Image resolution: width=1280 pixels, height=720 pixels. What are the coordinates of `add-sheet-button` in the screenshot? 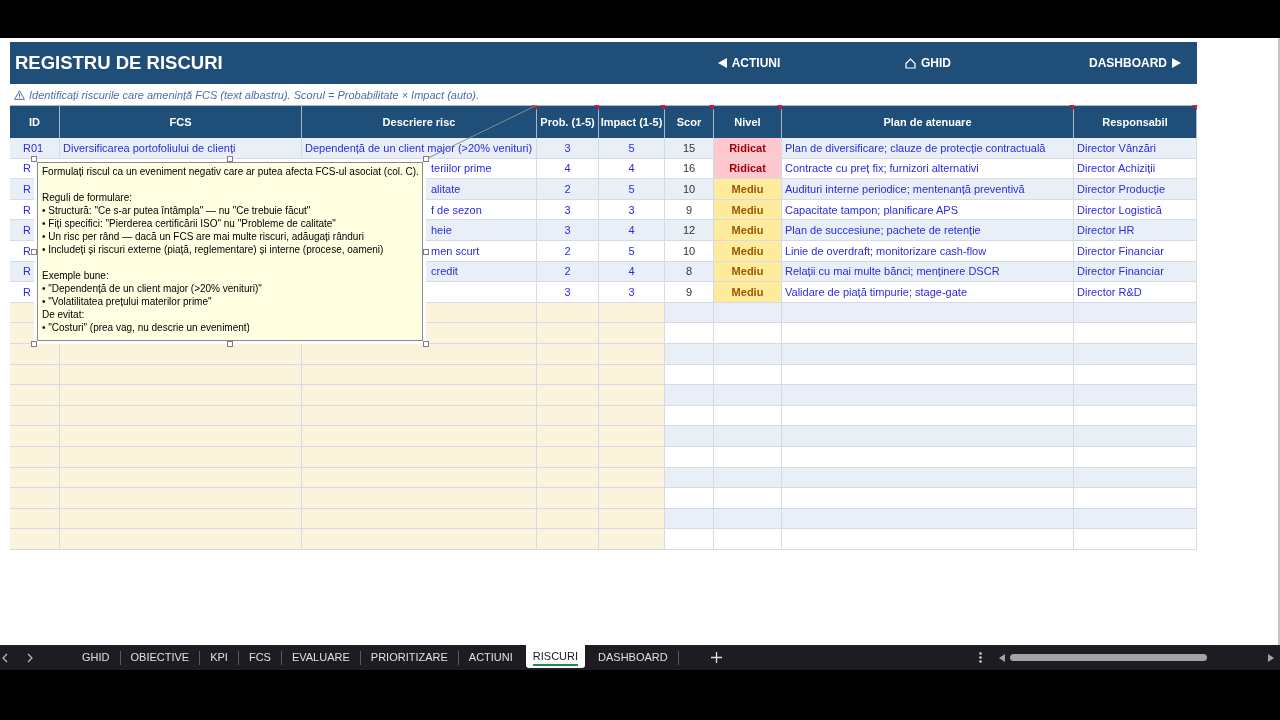 It's located at (716, 657).